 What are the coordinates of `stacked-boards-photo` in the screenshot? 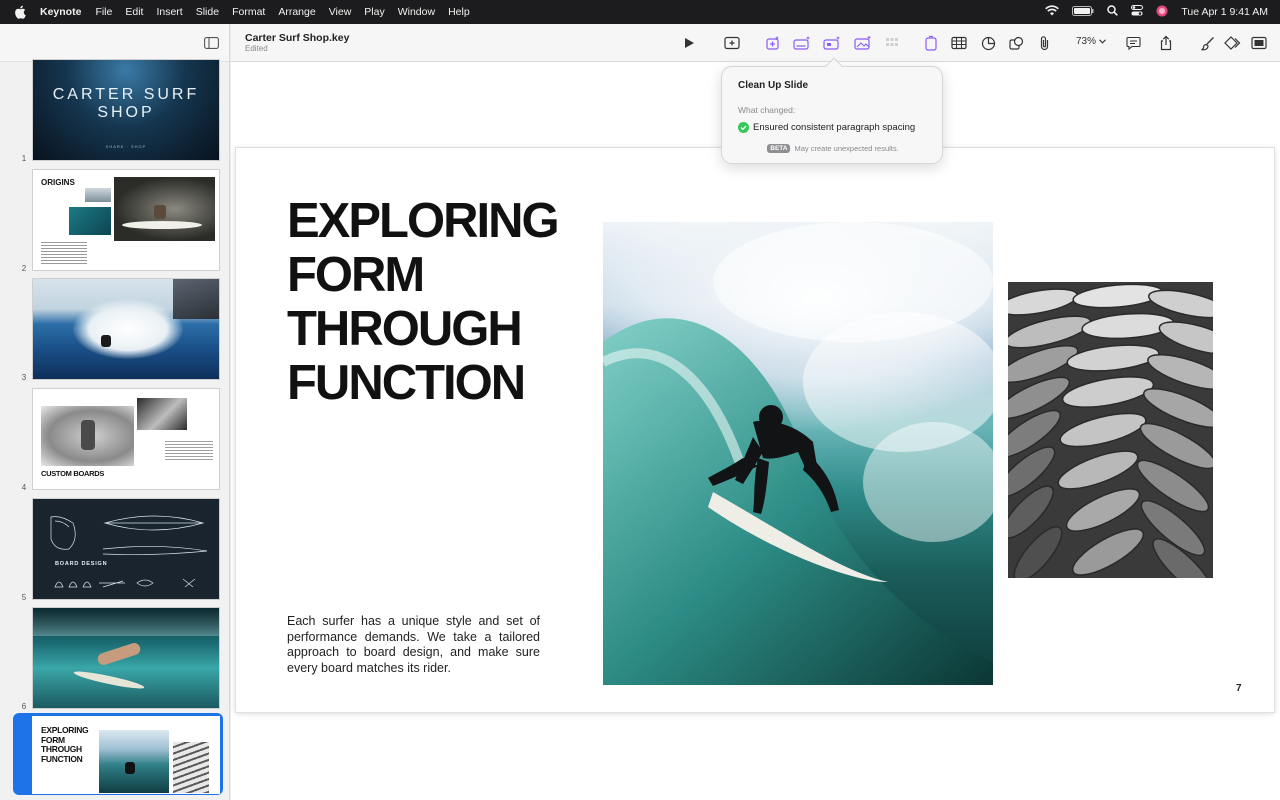 It's located at (1110, 430).